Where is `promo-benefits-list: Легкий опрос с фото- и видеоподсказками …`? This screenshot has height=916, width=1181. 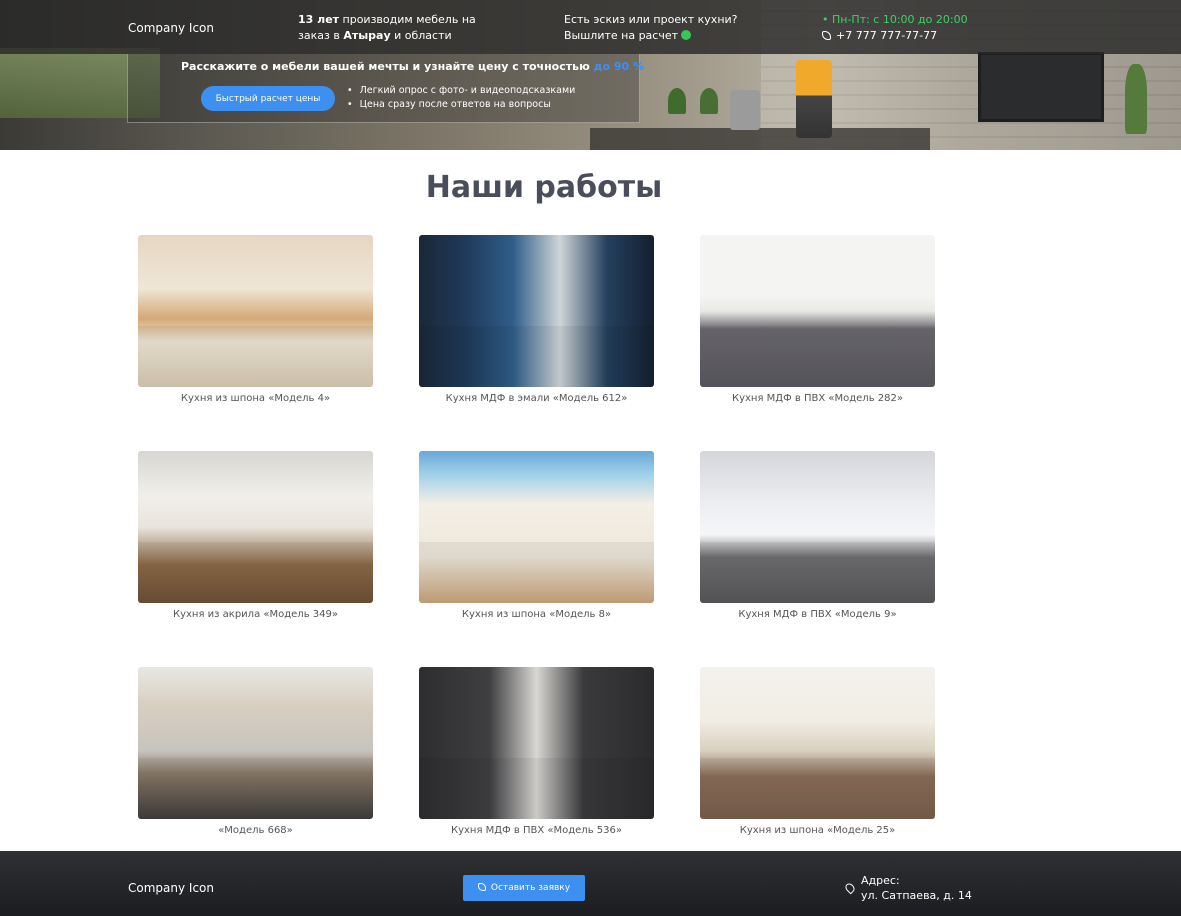
promo-benefits-list: Легкий опрос с фото- и видеоподсказками … is located at coordinates (461, 98).